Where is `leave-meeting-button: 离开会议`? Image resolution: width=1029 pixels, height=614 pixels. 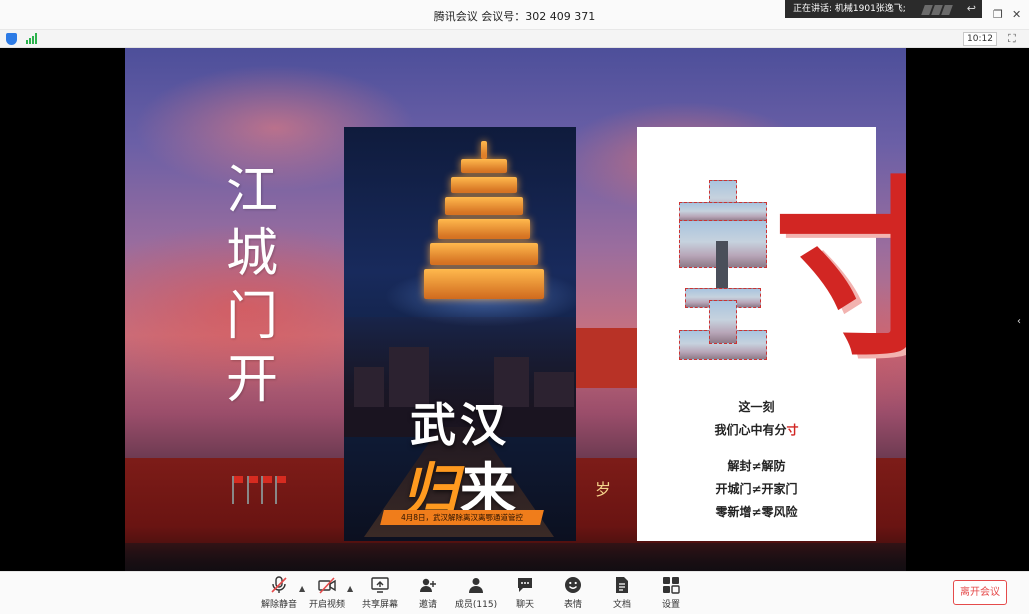
leave-meeting-button: 离开会议 is located at coordinates (980, 592).